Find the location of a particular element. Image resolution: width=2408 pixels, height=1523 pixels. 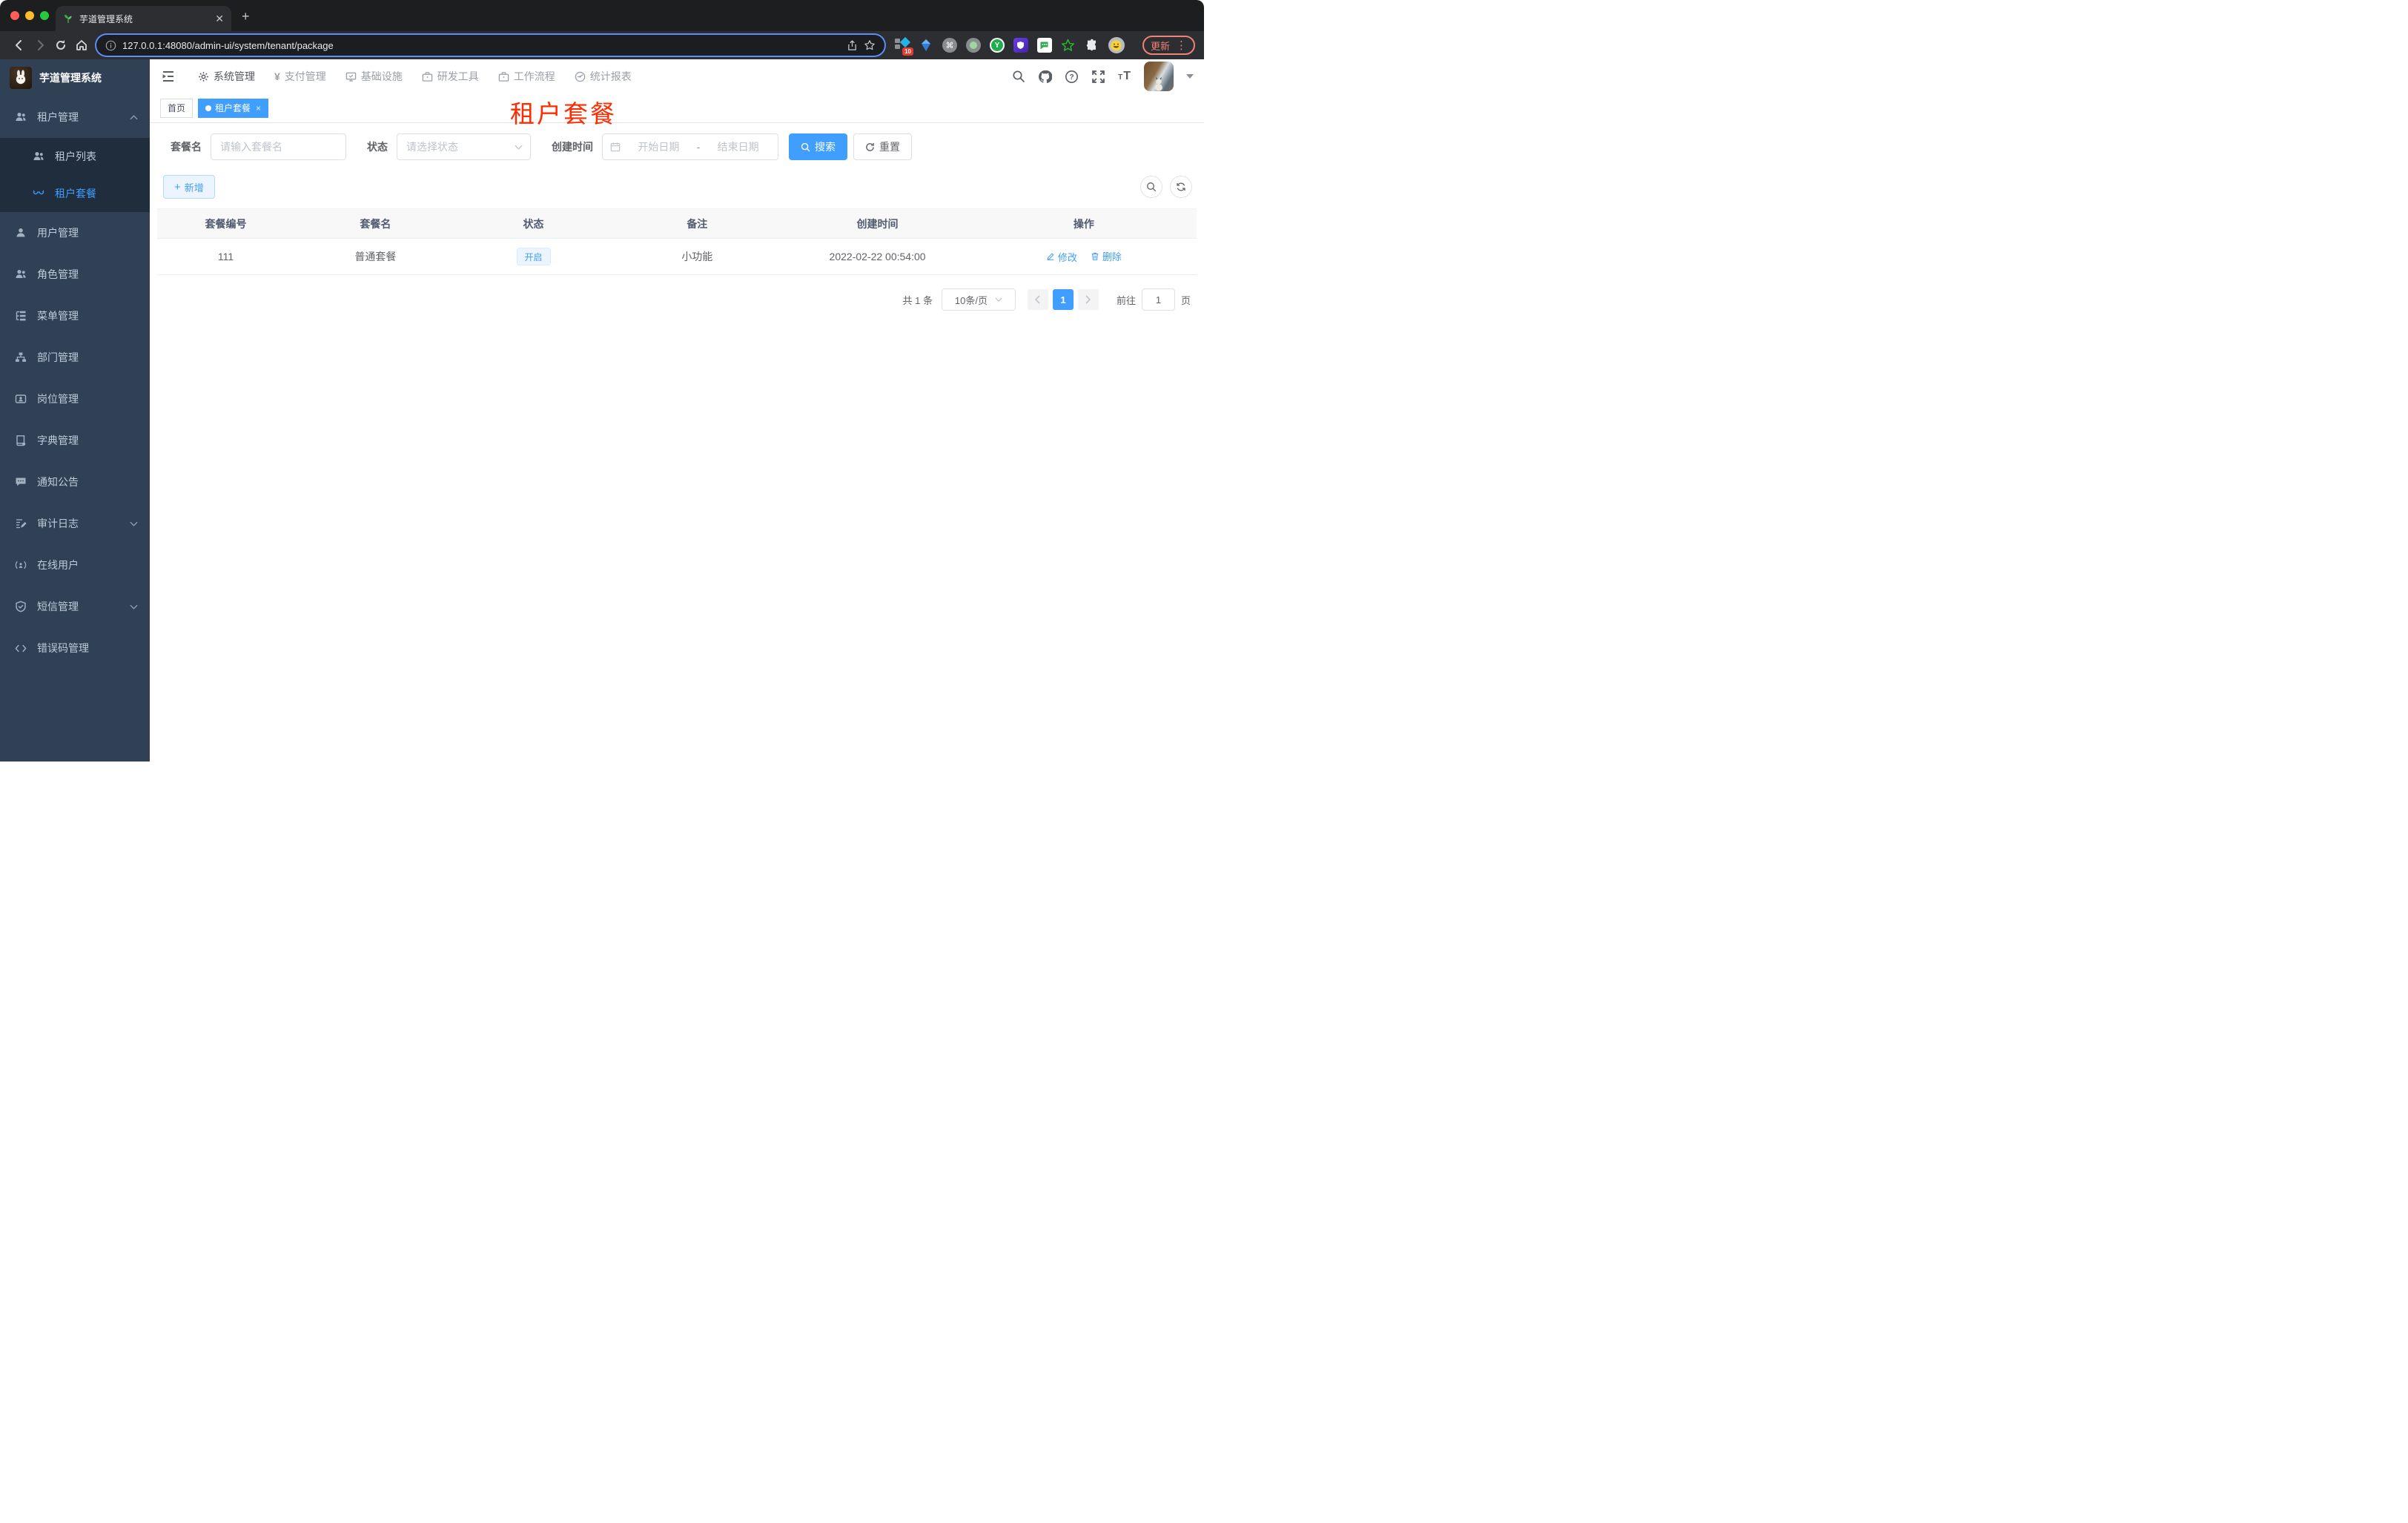

top-menu-system: 系统管理 is located at coordinates (226, 76).